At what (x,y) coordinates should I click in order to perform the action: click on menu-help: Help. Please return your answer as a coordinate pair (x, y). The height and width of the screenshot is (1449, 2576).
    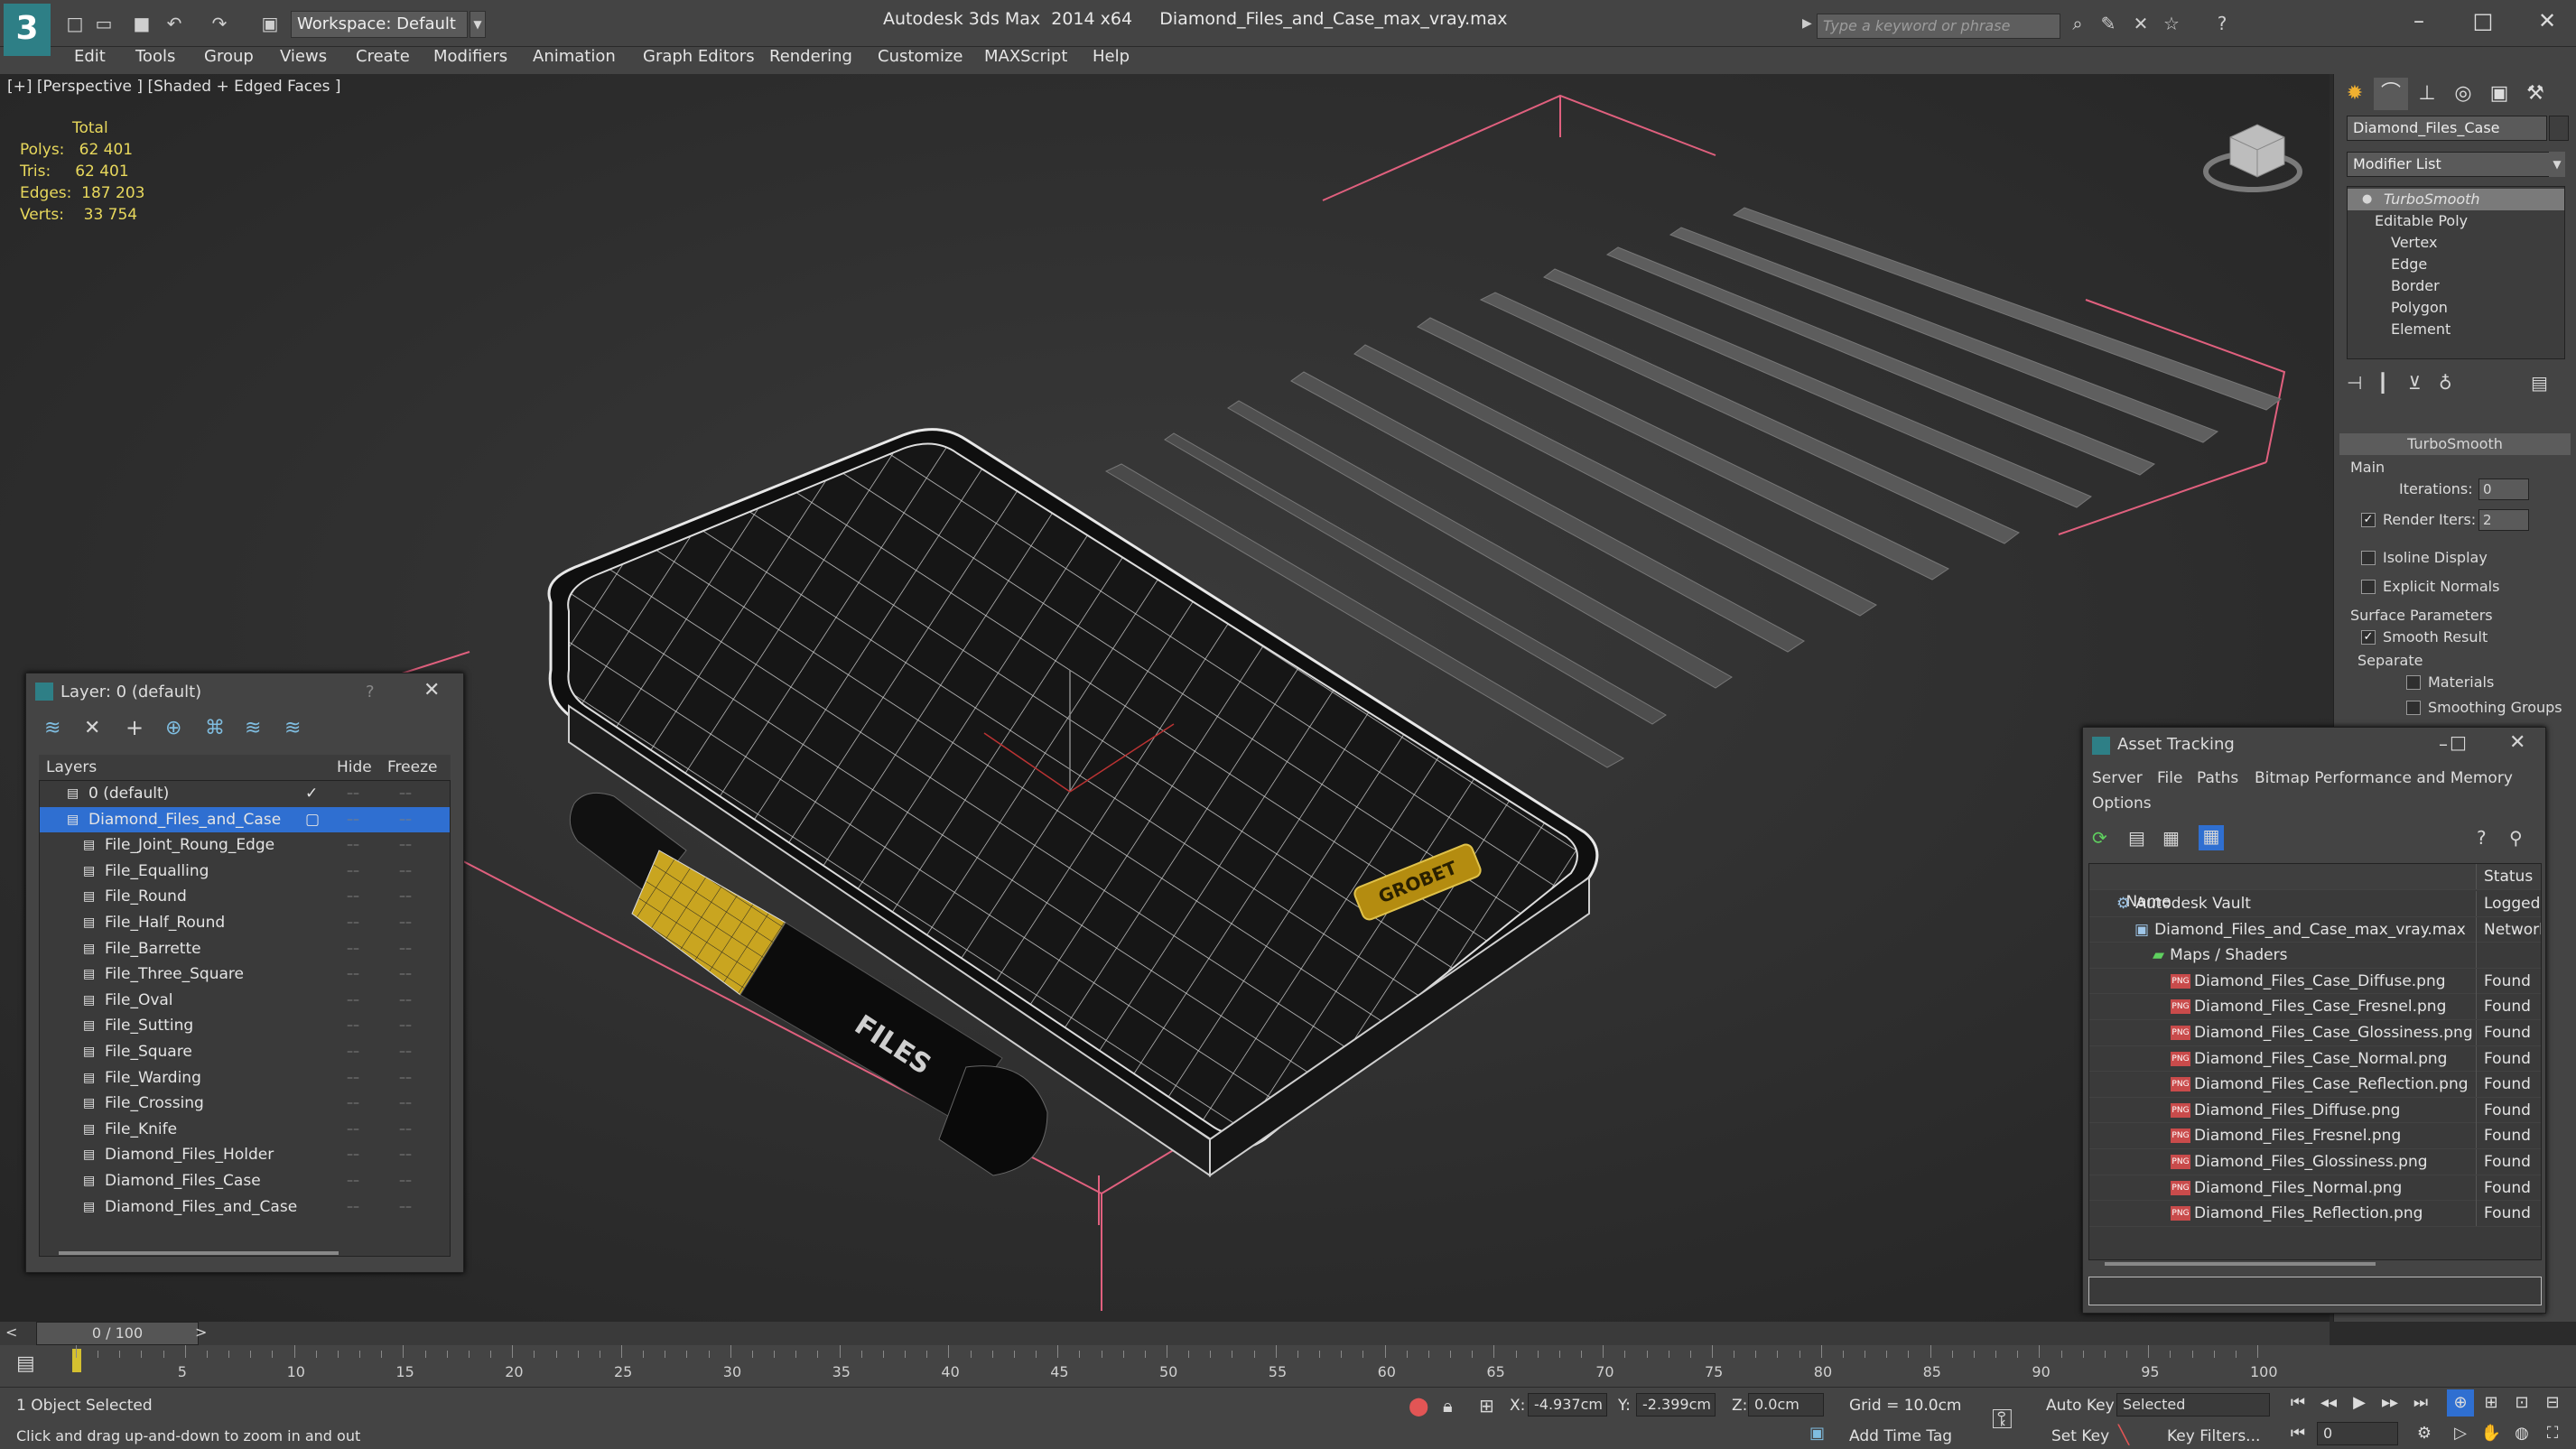
    Looking at the image, I should click on (1111, 56).